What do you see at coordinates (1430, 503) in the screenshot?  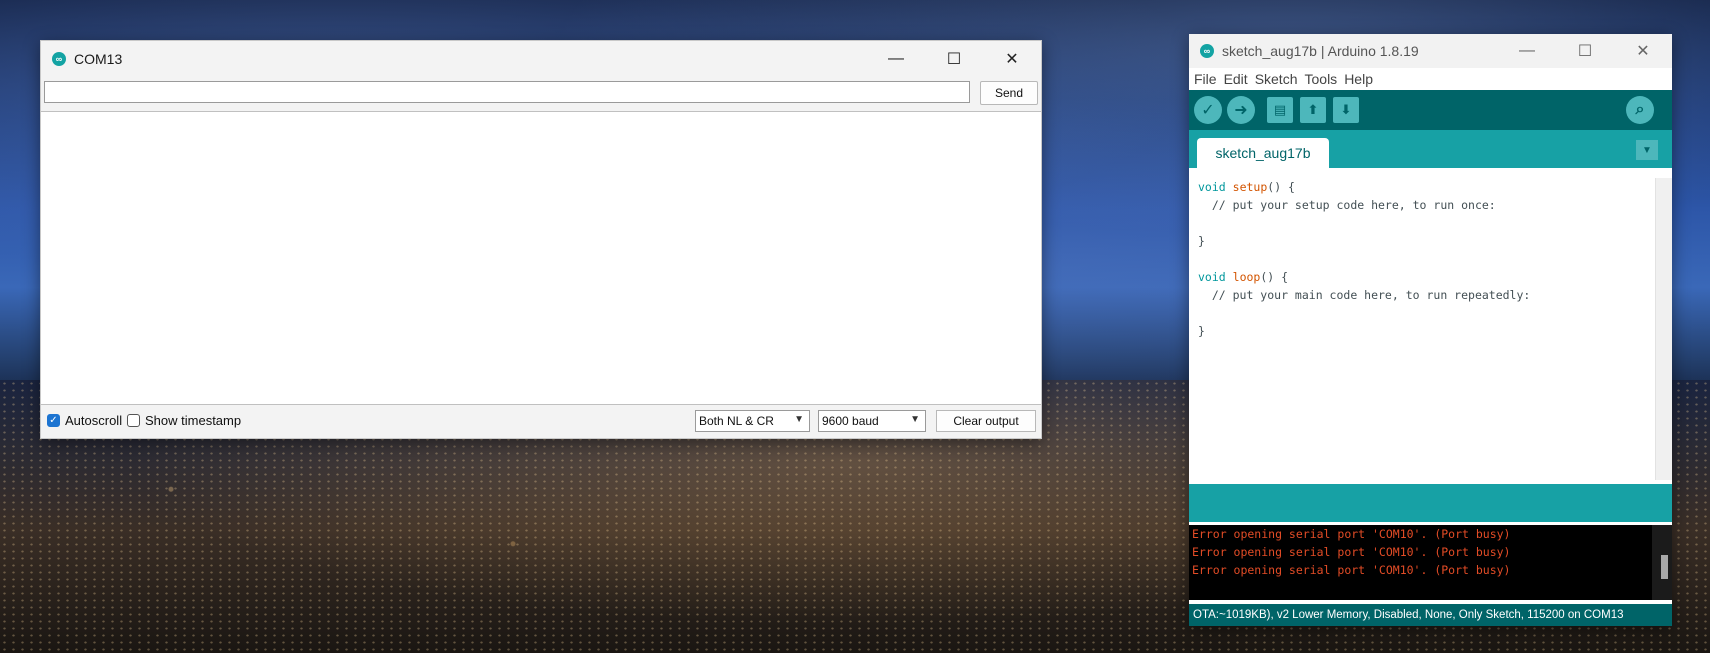 I see `editor-console-divider` at bounding box center [1430, 503].